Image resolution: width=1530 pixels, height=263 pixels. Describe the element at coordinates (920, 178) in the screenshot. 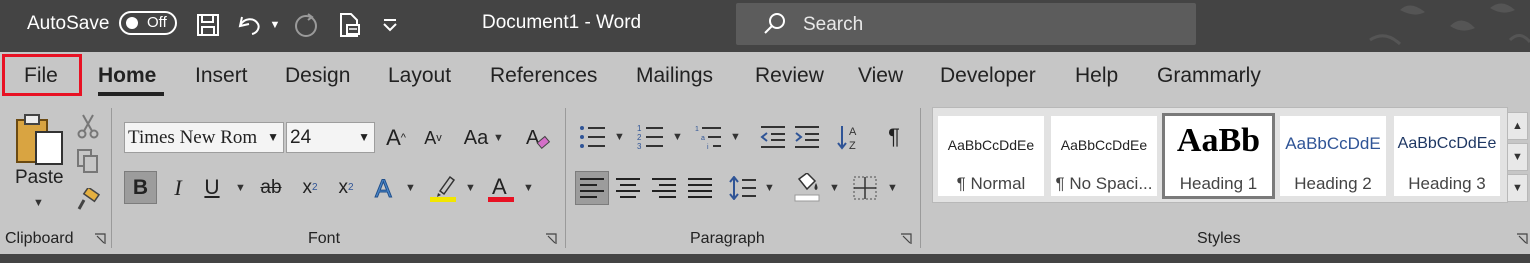

I see `paragraph-separator` at that location.